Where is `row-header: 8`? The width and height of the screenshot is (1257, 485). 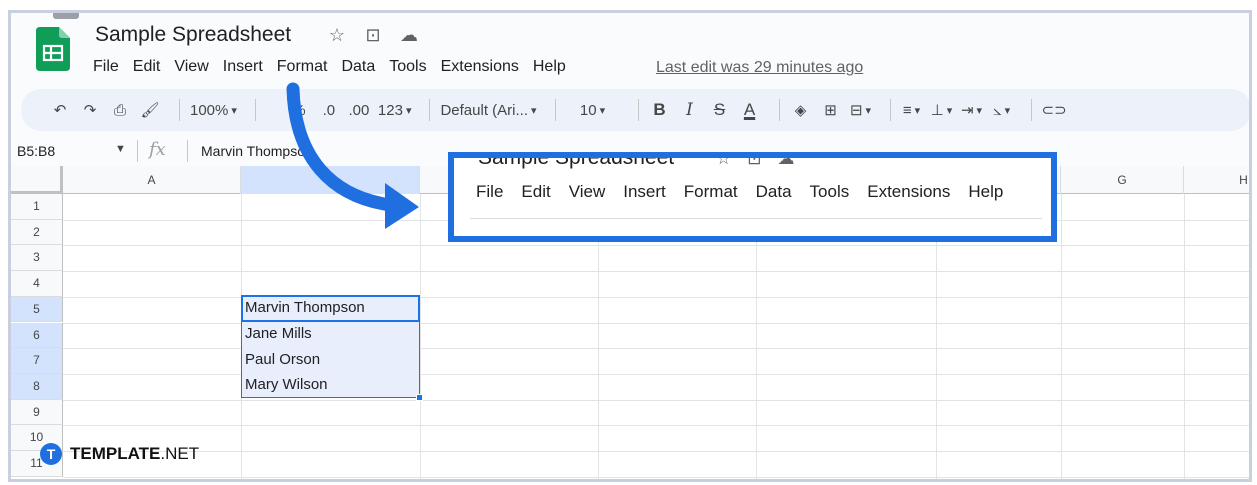
row-header: 8 is located at coordinates (37, 386).